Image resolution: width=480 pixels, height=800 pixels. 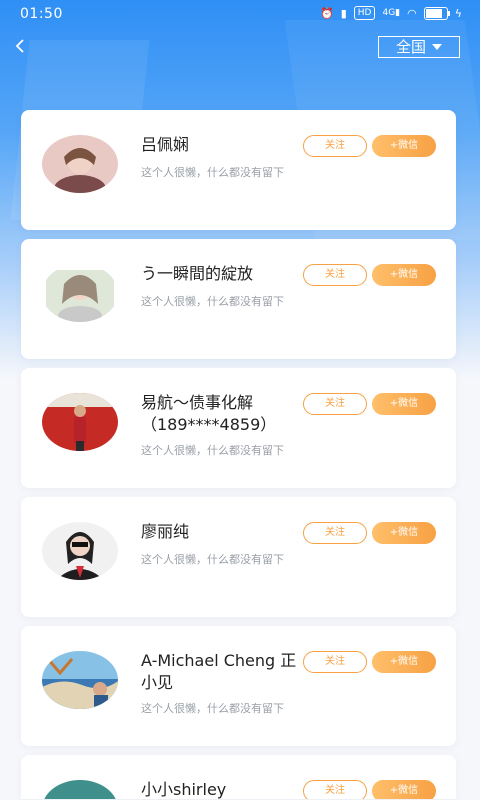 I want to click on user-name: A-Michael Cheng 正小见, so click(x=219, y=671).